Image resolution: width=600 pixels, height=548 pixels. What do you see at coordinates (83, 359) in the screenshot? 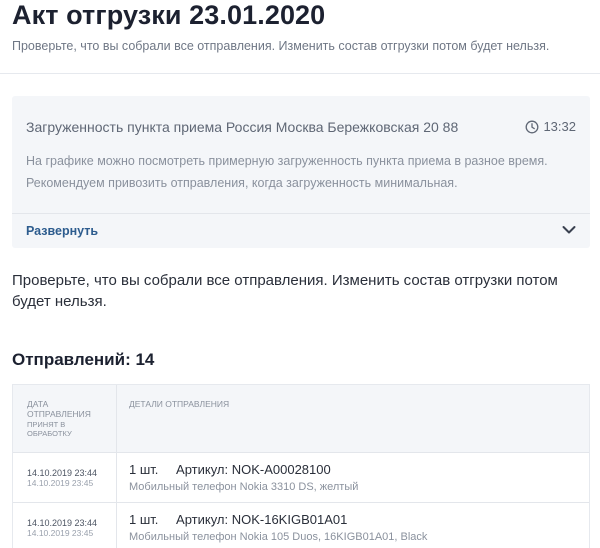
I see `shipments-count-heading: Отправлений: 14` at bounding box center [83, 359].